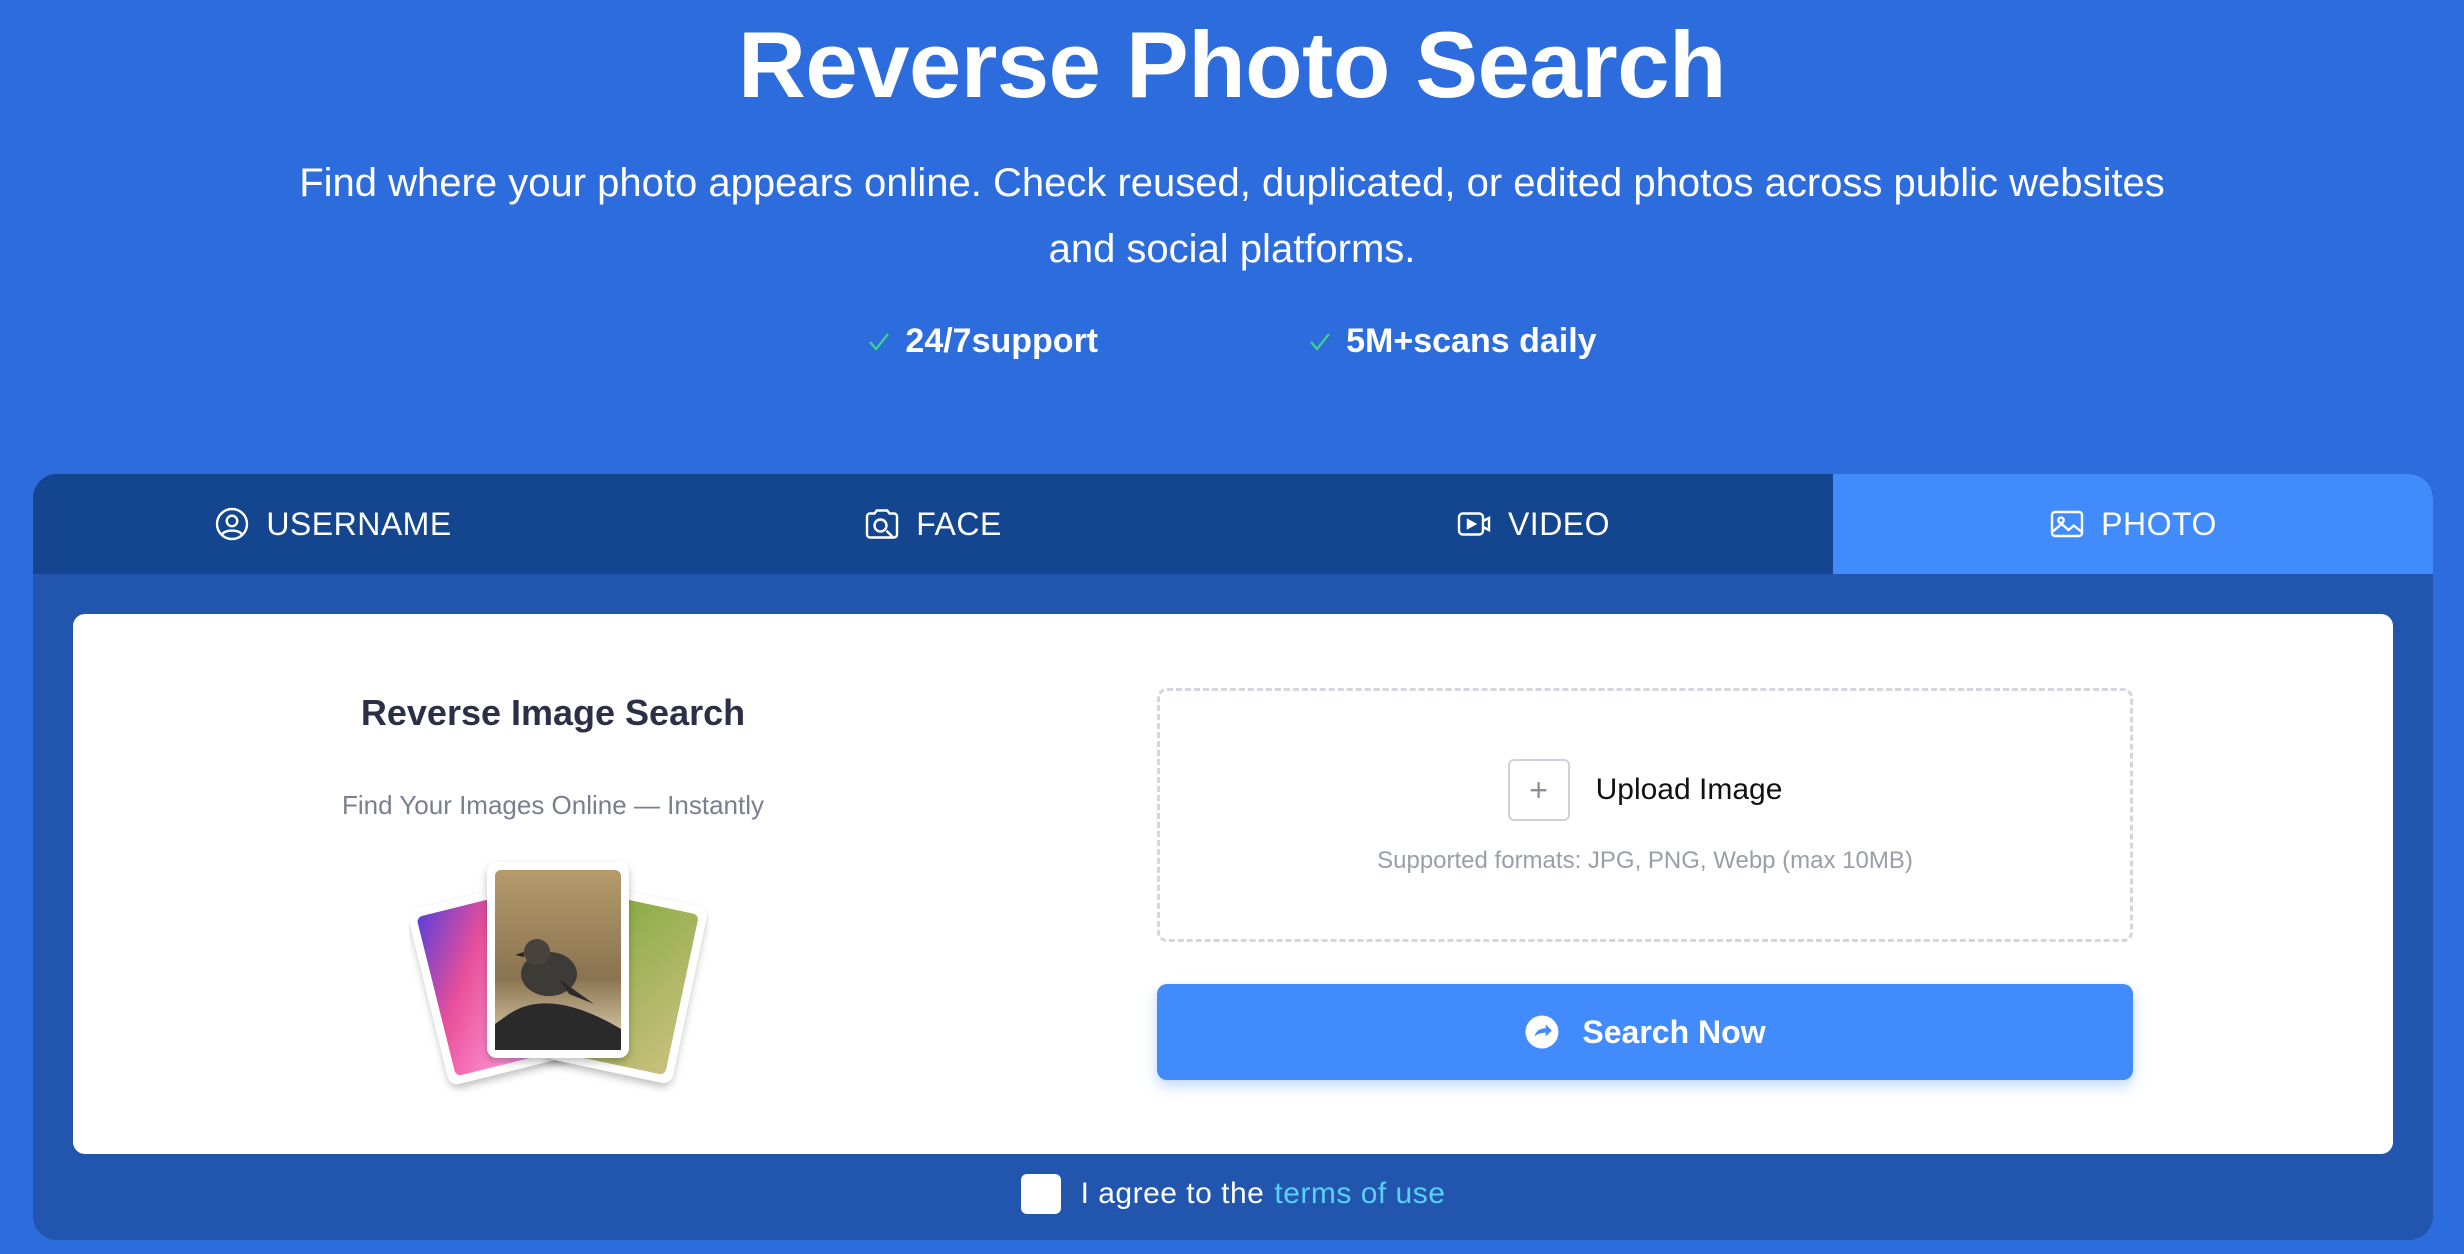 This screenshot has width=2464, height=1254. Describe the element at coordinates (959, 523) in the screenshot. I see `tab-label: FACE` at that location.